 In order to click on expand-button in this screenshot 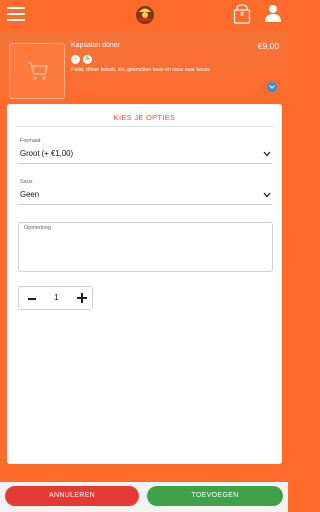, I will do `click(272, 87)`.